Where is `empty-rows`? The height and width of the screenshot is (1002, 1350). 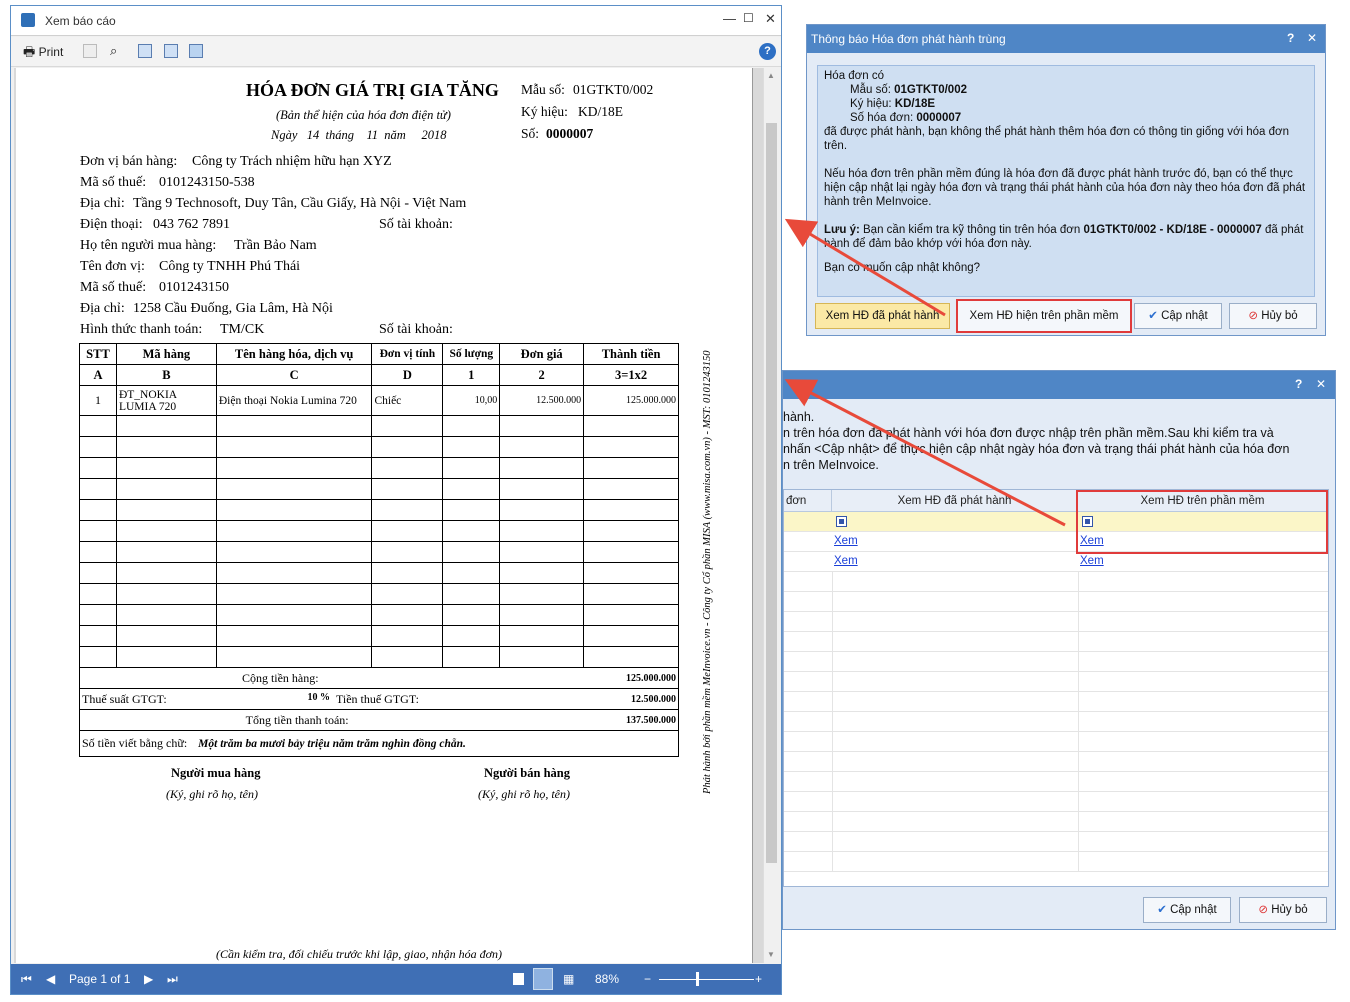 empty-rows is located at coordinates (379, 541).